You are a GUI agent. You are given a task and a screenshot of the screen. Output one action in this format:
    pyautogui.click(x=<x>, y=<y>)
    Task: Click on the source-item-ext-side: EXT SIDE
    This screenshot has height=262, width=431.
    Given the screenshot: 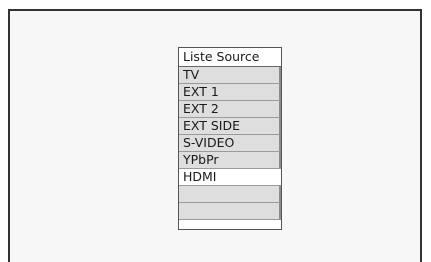 What is the action you would take?
    pyautogui.click(x=230, y=126)
    